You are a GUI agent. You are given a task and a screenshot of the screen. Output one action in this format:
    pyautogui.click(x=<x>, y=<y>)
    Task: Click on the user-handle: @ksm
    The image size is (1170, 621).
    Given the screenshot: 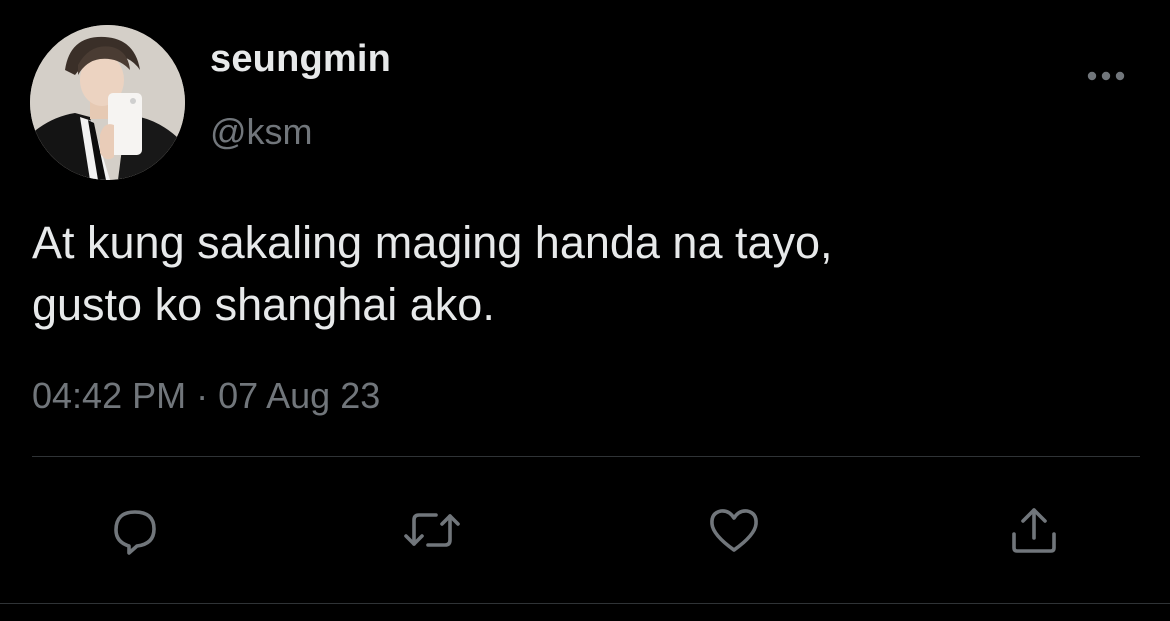 What is the action you would take?
    pyautogui.click(x=261, y=132)
    